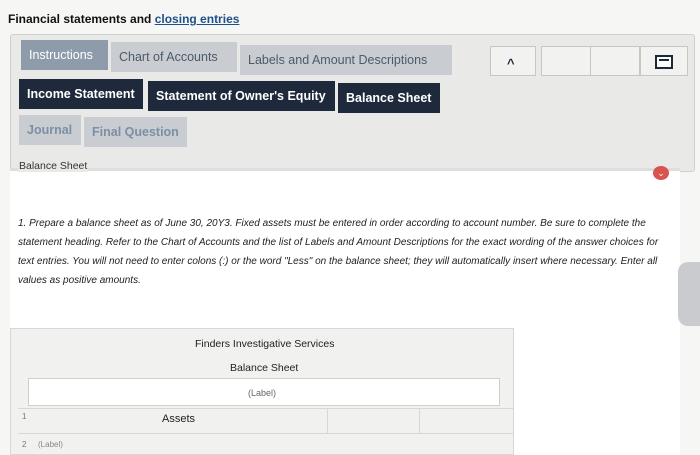  What do you see at coordinates (197, 19) in the screenshot?
I see `closing-entries-link: closing entries` at bounding box center [197, 19].